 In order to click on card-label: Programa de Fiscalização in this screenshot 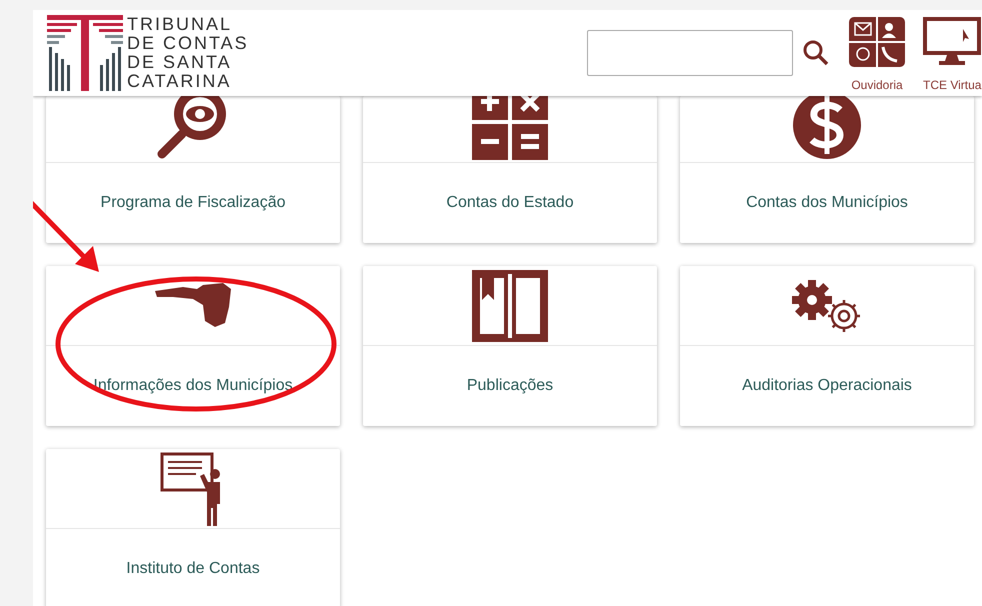, I will do `click(193, 203)`.